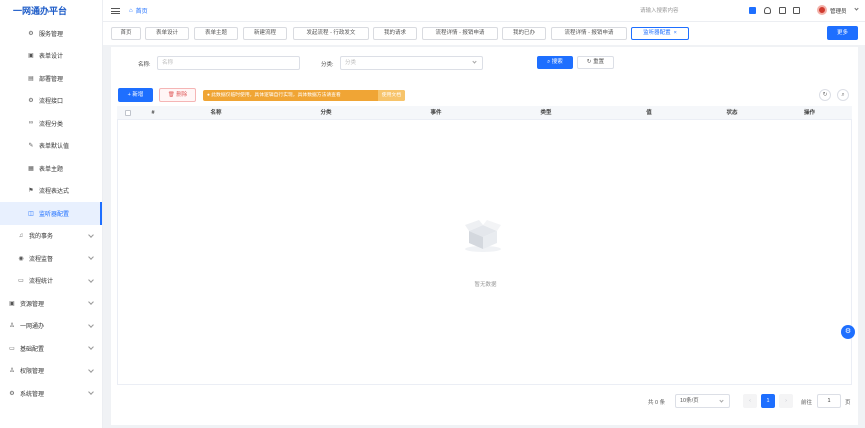 The height and width of the screenshot is (428, 865). I want to click on tab-label: 新建流程, so click(264, 33).